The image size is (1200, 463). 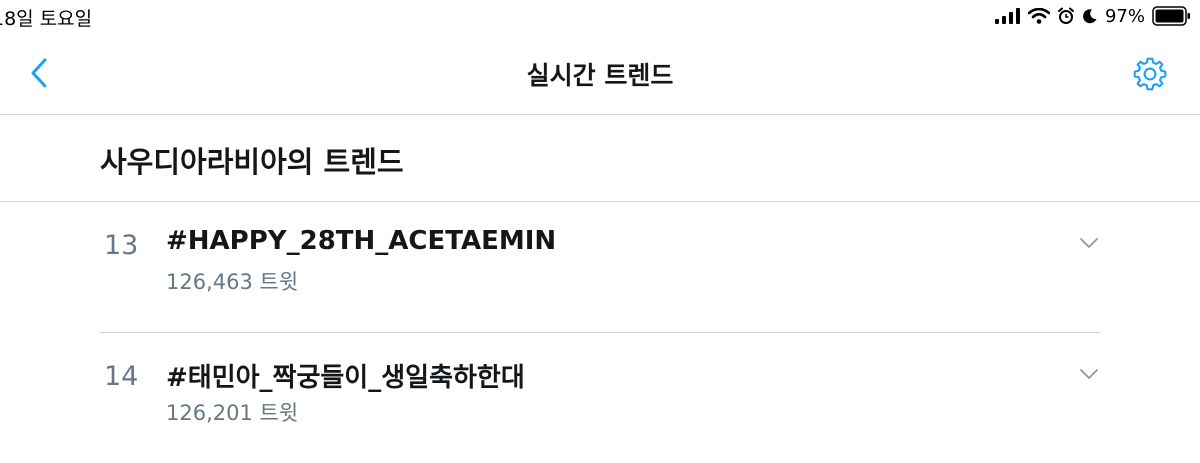 I want to click on cellular-signal-icon, so click(x=1007, y=16).